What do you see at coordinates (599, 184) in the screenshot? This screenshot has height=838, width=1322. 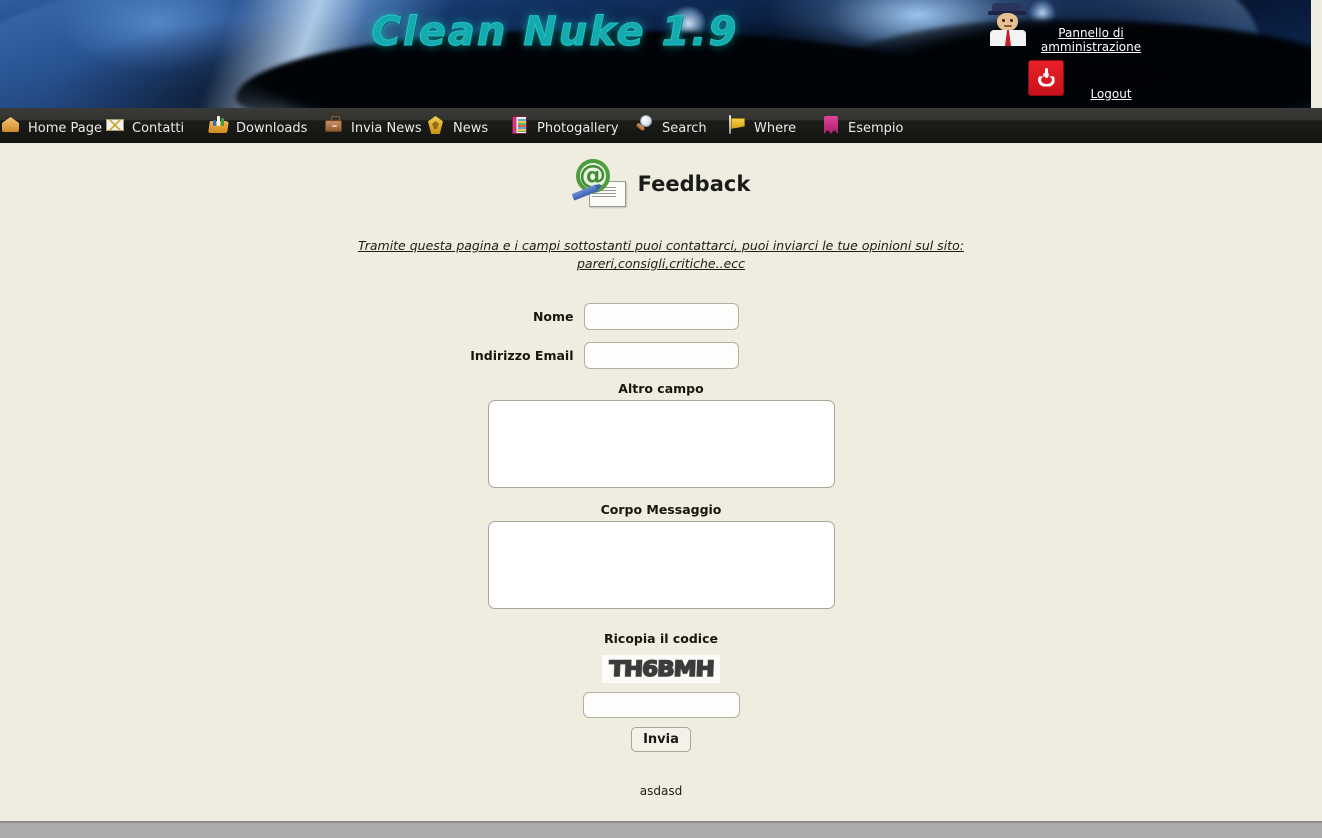 I see `at-envelope-icon` at bounding box center [599, 184].